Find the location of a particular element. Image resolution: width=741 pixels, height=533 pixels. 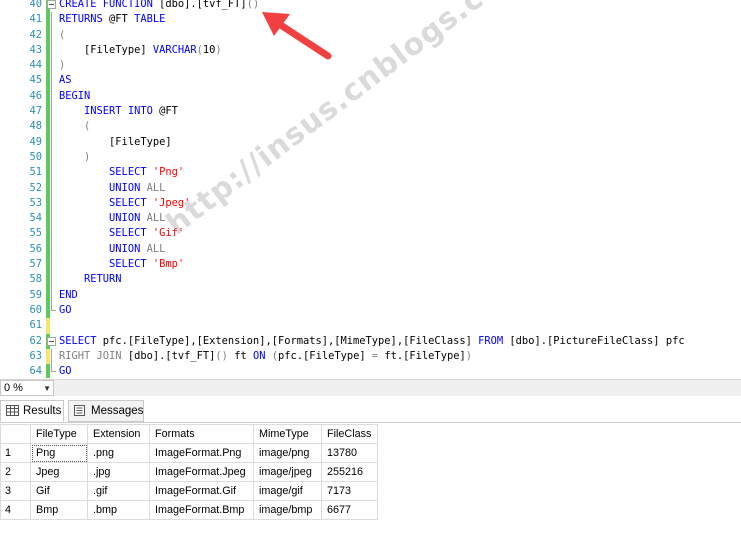

code-line: 53 SELECT 'Jpeg' is located at coordinates (370, 203).